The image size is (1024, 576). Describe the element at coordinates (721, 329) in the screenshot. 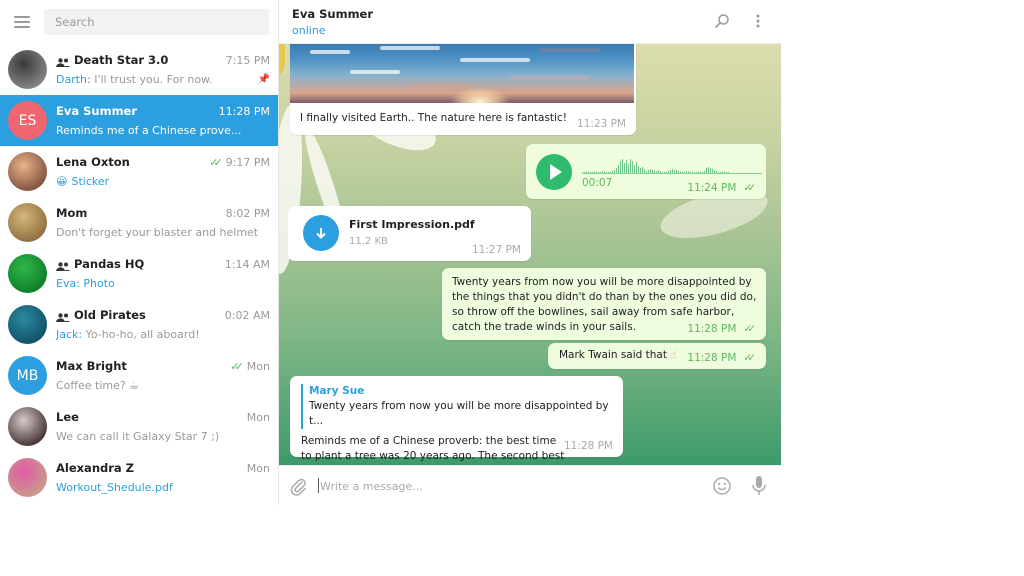

I see `message-time: 11:28 PM ✓✓` at that location.